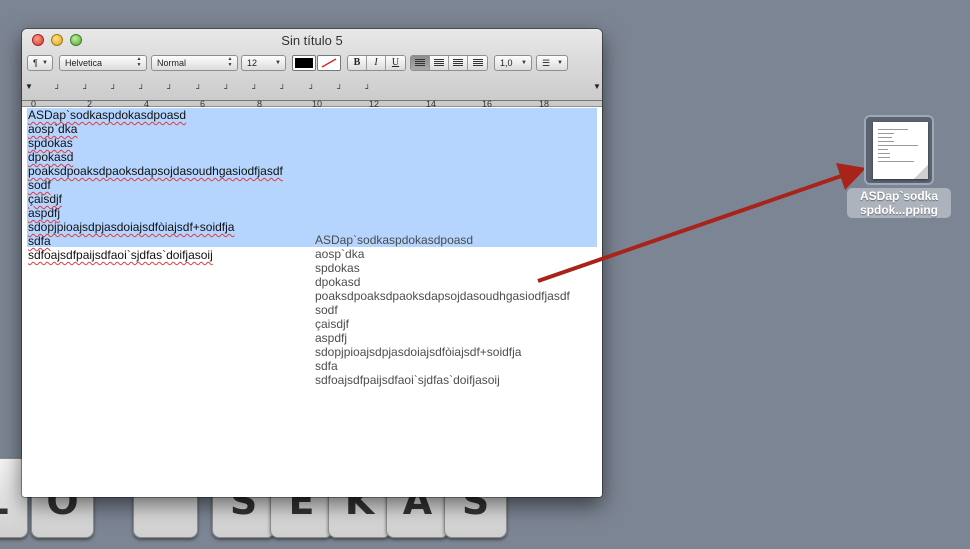  I want to click on red-arrow-annotation, so click(701, 223).